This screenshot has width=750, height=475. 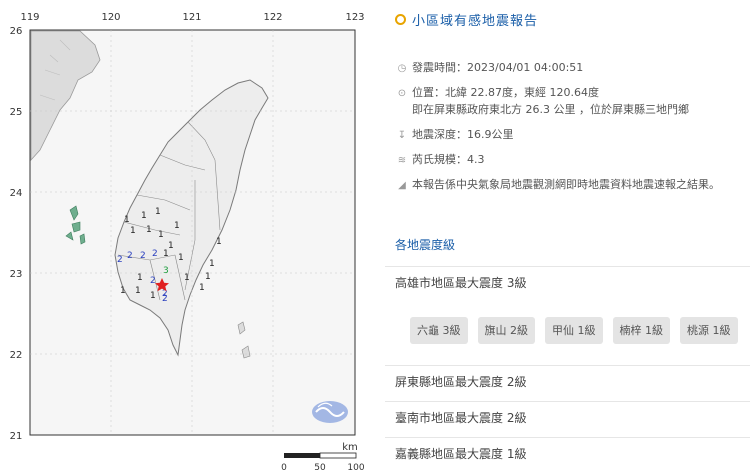 I want to click on origin-time: 發震時間：2023/04/01 04:00:51, so click(x=498, y=67).